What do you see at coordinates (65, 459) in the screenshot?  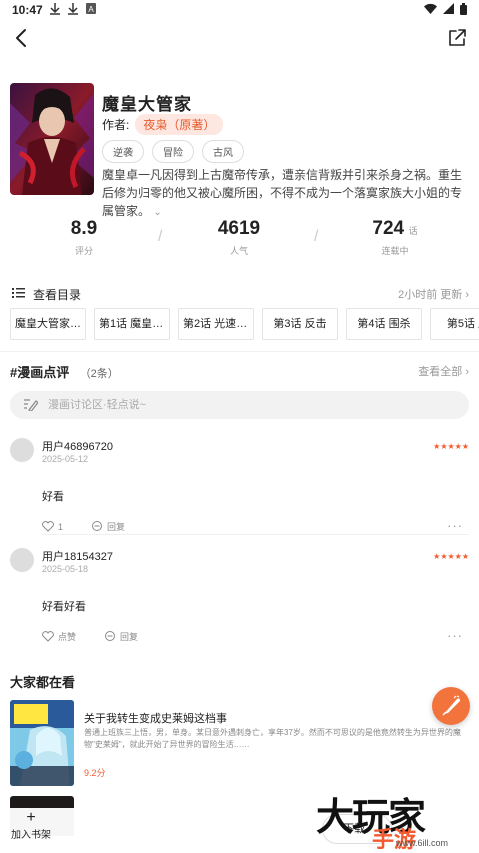 I see `review-date: 2025-05-12` at bounding box center [65, 459].